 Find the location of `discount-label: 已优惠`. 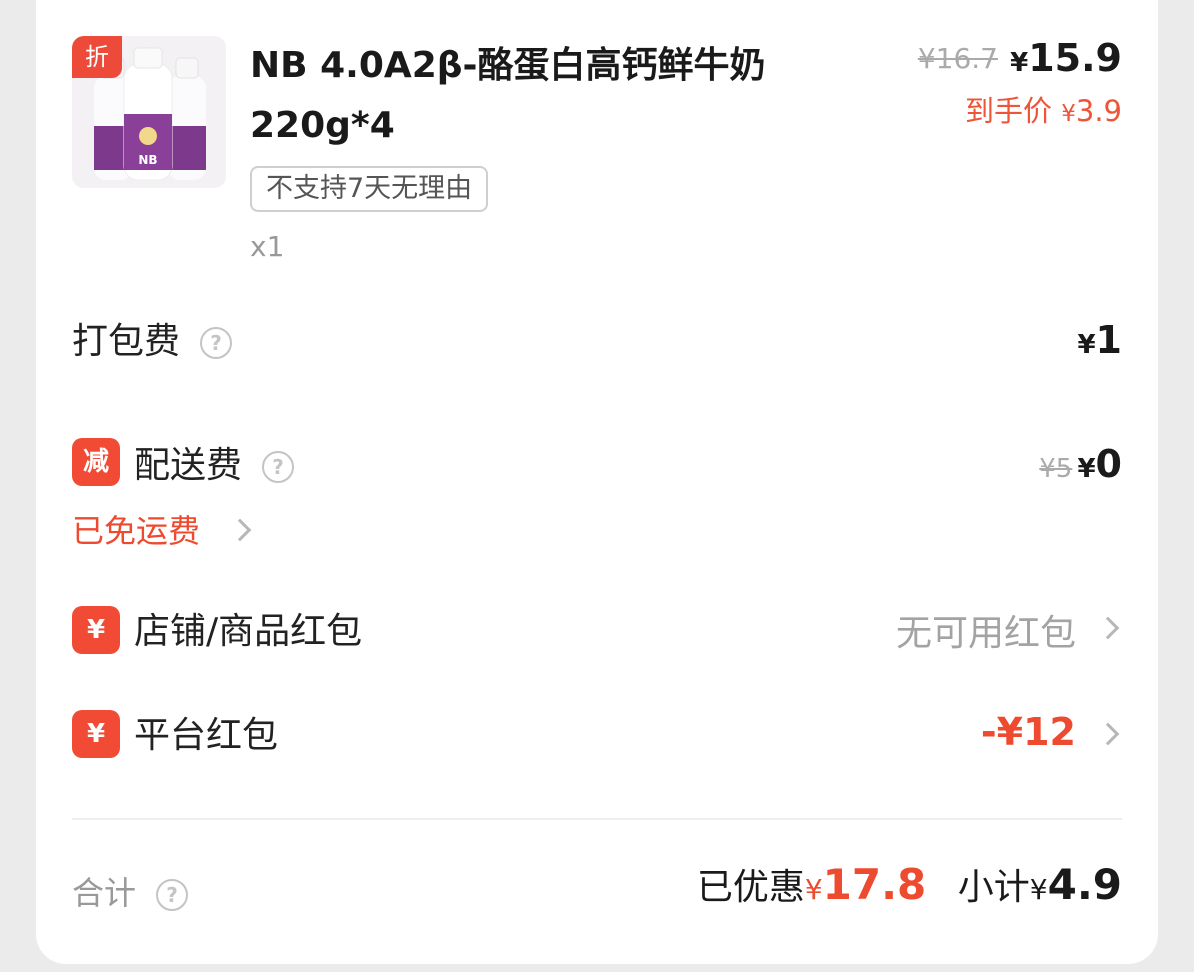

discount-label: 已优惠 is located at coordinates (750, 887).